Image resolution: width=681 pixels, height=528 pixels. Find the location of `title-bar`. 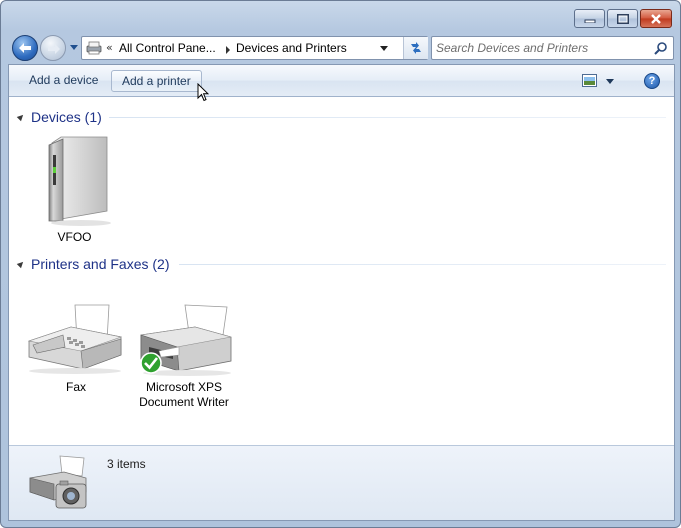

title-bar is located at coordinates (340, 17).